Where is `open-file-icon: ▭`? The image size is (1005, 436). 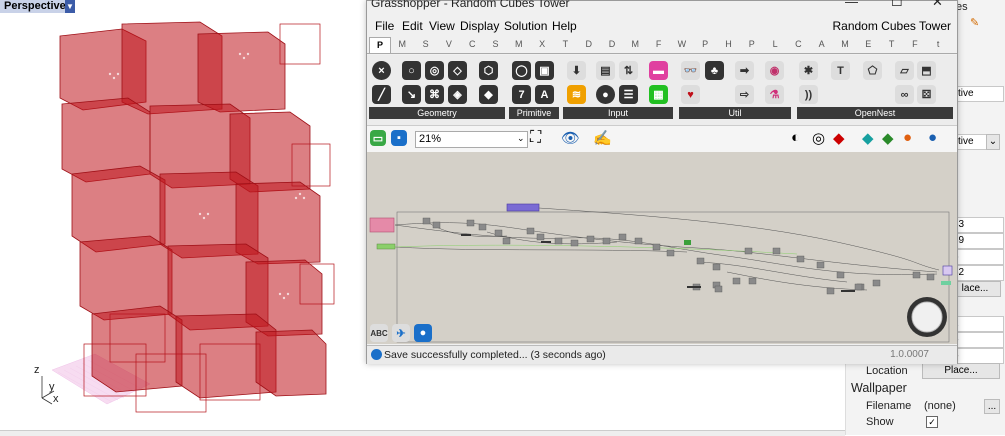
open-file-icon: ▭ is located at coordinates (378, 138).